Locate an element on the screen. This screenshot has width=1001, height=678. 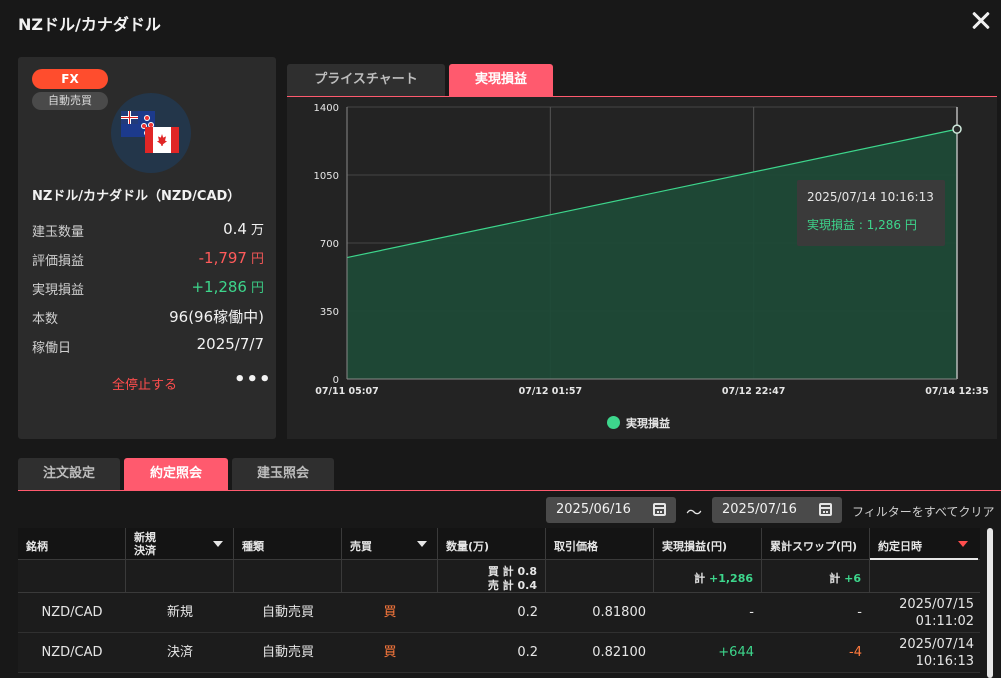
chart-tooltip: 2025/07/14 10:16:13 実現損益 : 1,286 円 is located at coordinates (871, 213).